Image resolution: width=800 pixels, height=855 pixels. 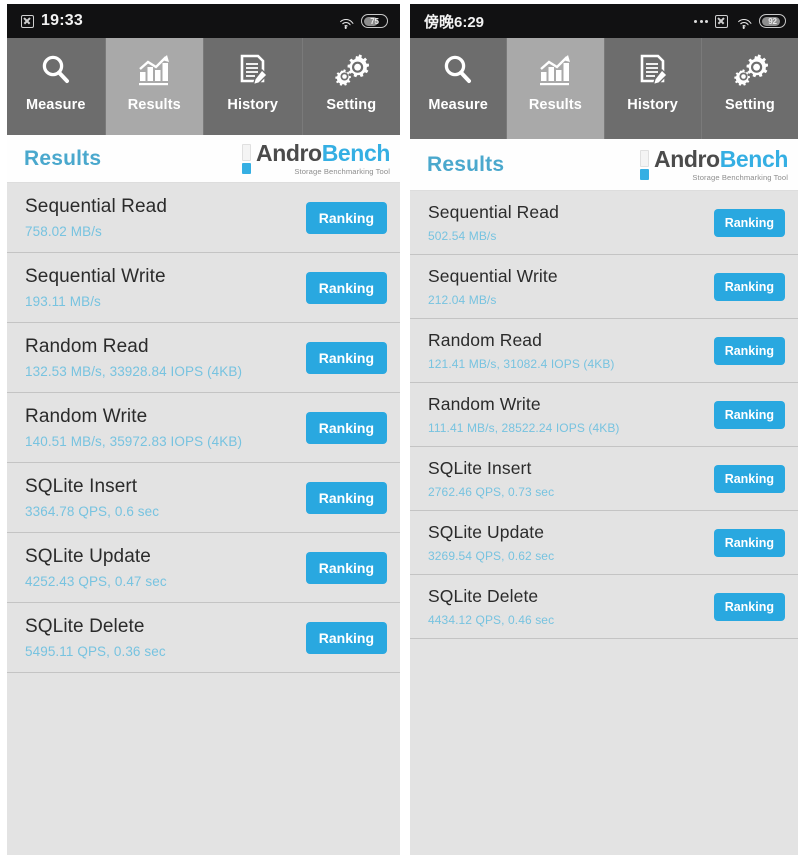 I want to click on wifi-icon, so click(x=345, y=22).